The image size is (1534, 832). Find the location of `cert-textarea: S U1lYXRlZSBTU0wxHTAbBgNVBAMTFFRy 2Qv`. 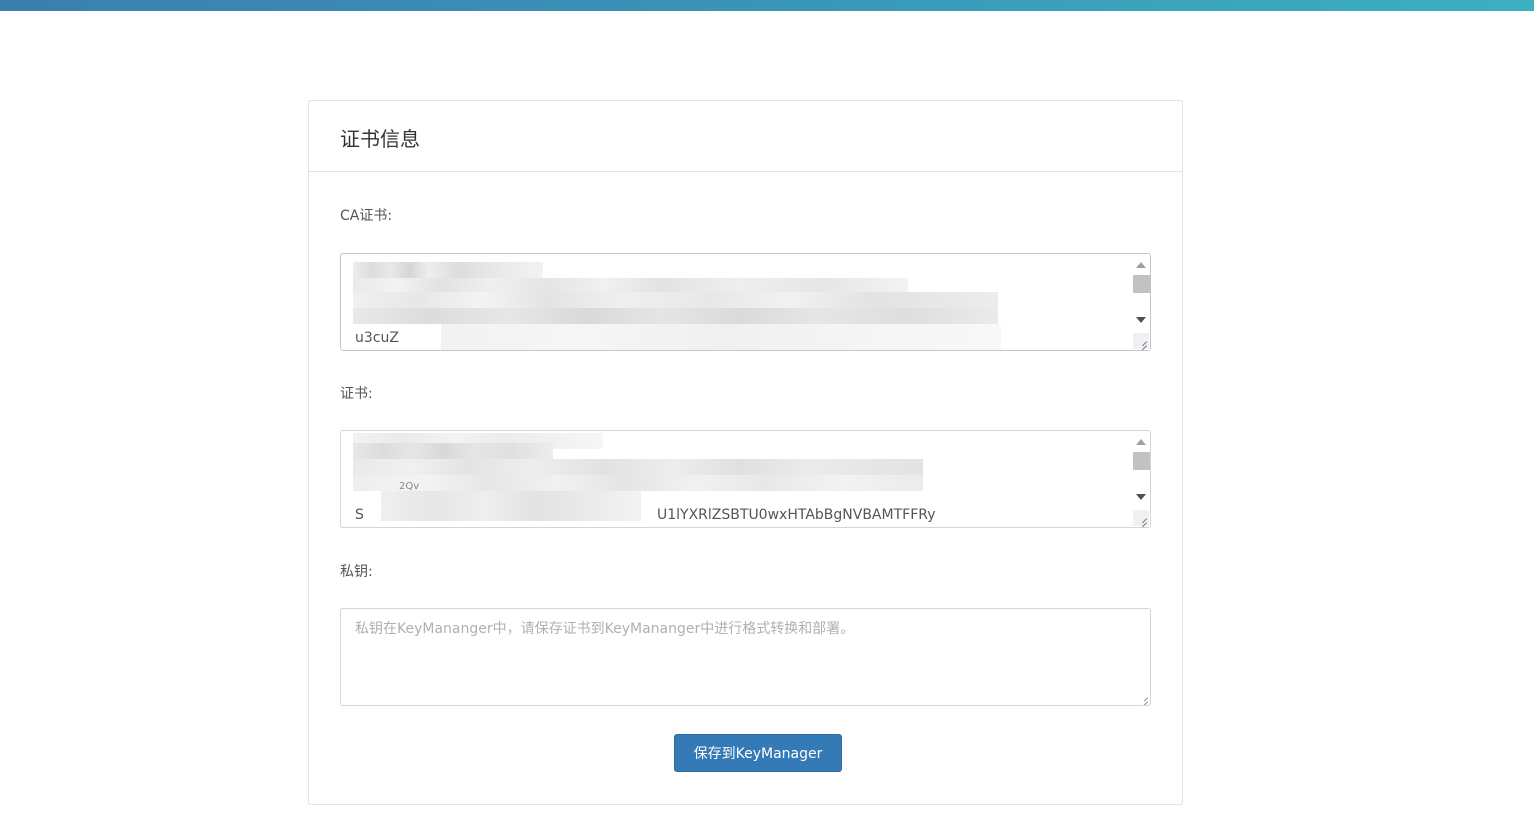

cert-textarea: S U1lYXRlZSBTU0wxHTAbBgNVBAMTFFRy 2Qv is located at coordinates (745, 479).